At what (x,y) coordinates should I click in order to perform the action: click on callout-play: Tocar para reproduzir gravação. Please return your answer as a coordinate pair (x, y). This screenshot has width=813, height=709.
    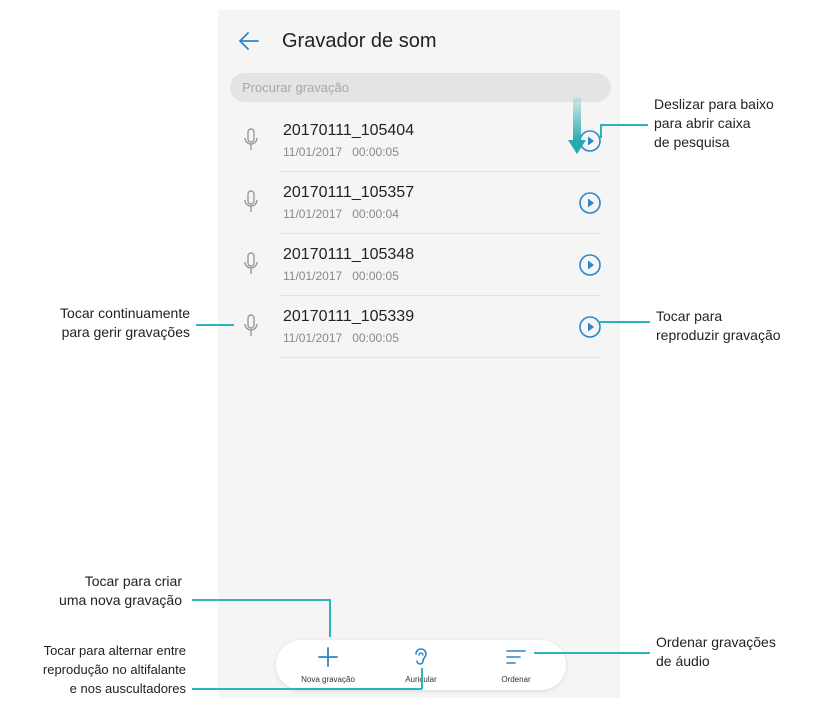
    Looking at the image, I should click on (718, 326).